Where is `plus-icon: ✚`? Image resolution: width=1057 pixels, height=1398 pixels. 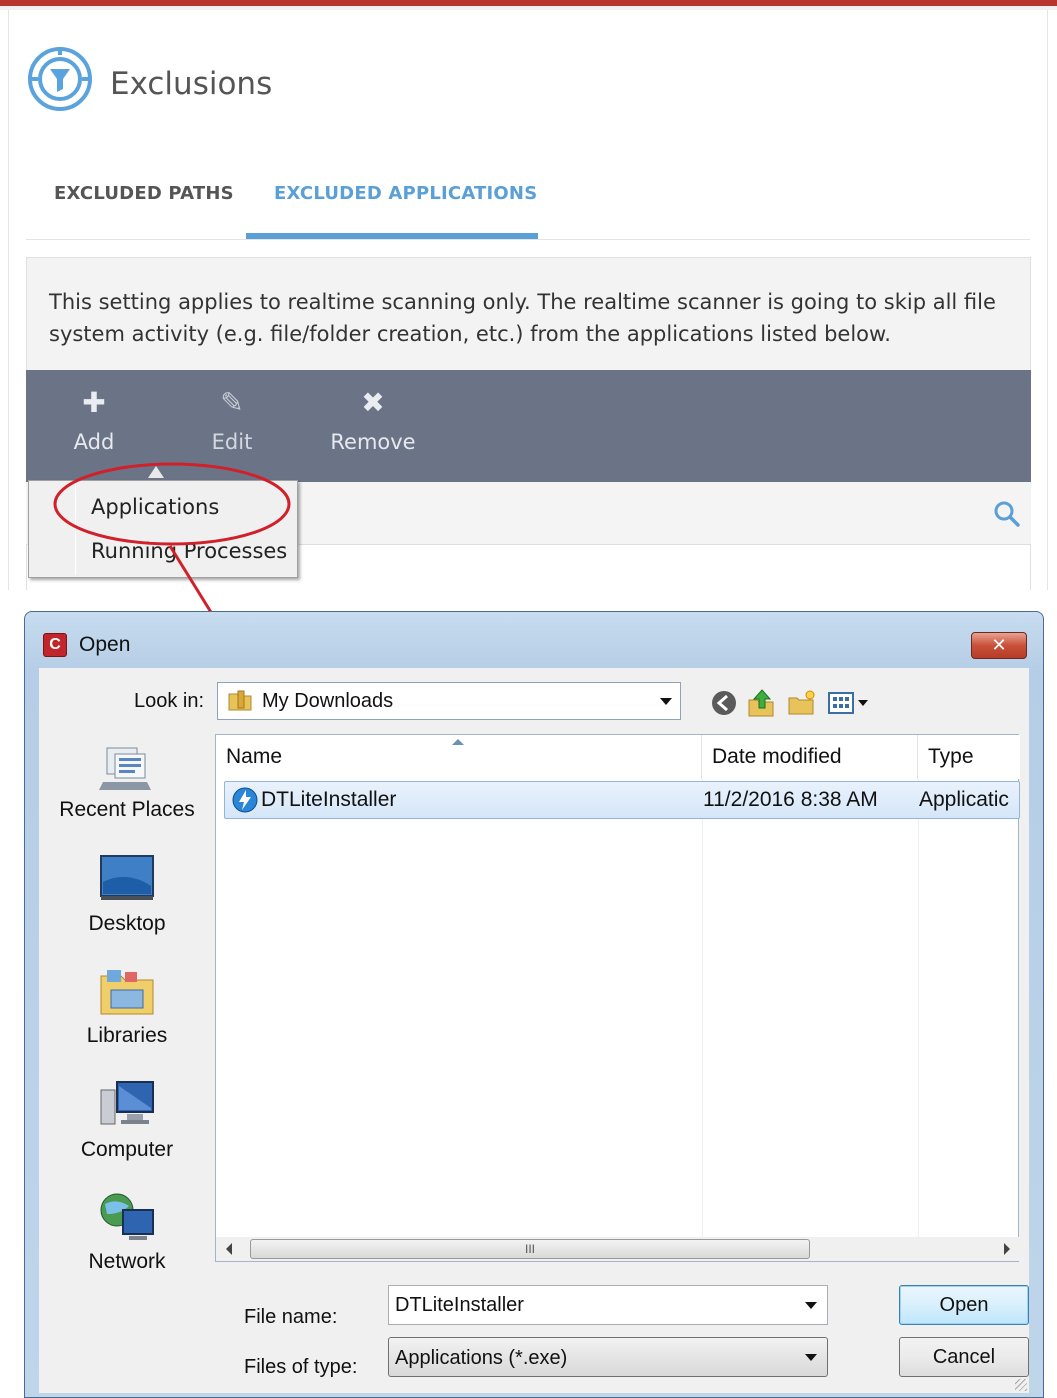 plus-icon: ✚ is located at coordinates (94, 402).